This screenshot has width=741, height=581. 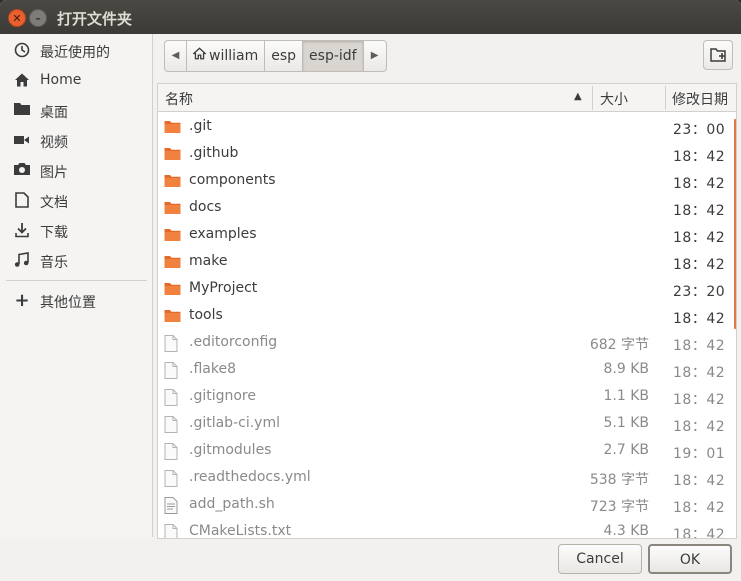 What do you see at coordinates (76, 231) in the screenshot?
I see `sidebar-item-downloads: 下载` at bounding box center [76, 231].